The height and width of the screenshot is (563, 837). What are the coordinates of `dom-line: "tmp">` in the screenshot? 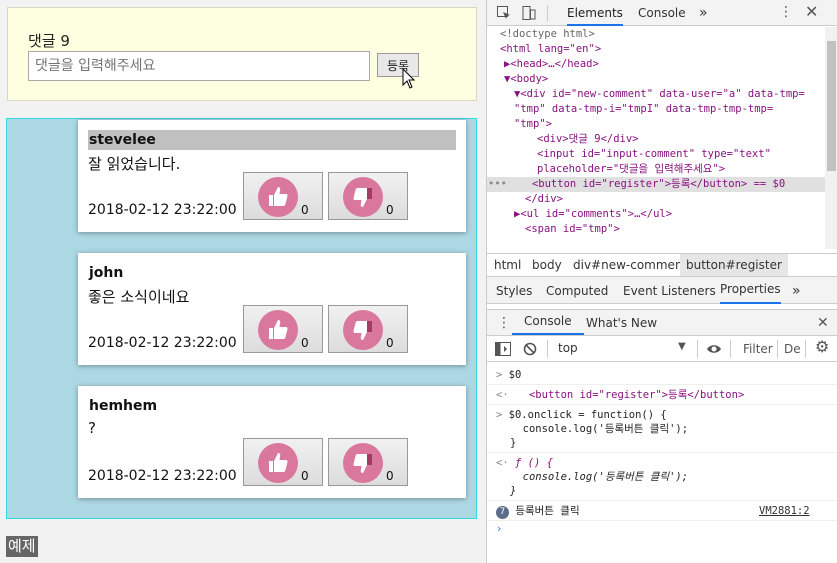 It's located at (533, 124).